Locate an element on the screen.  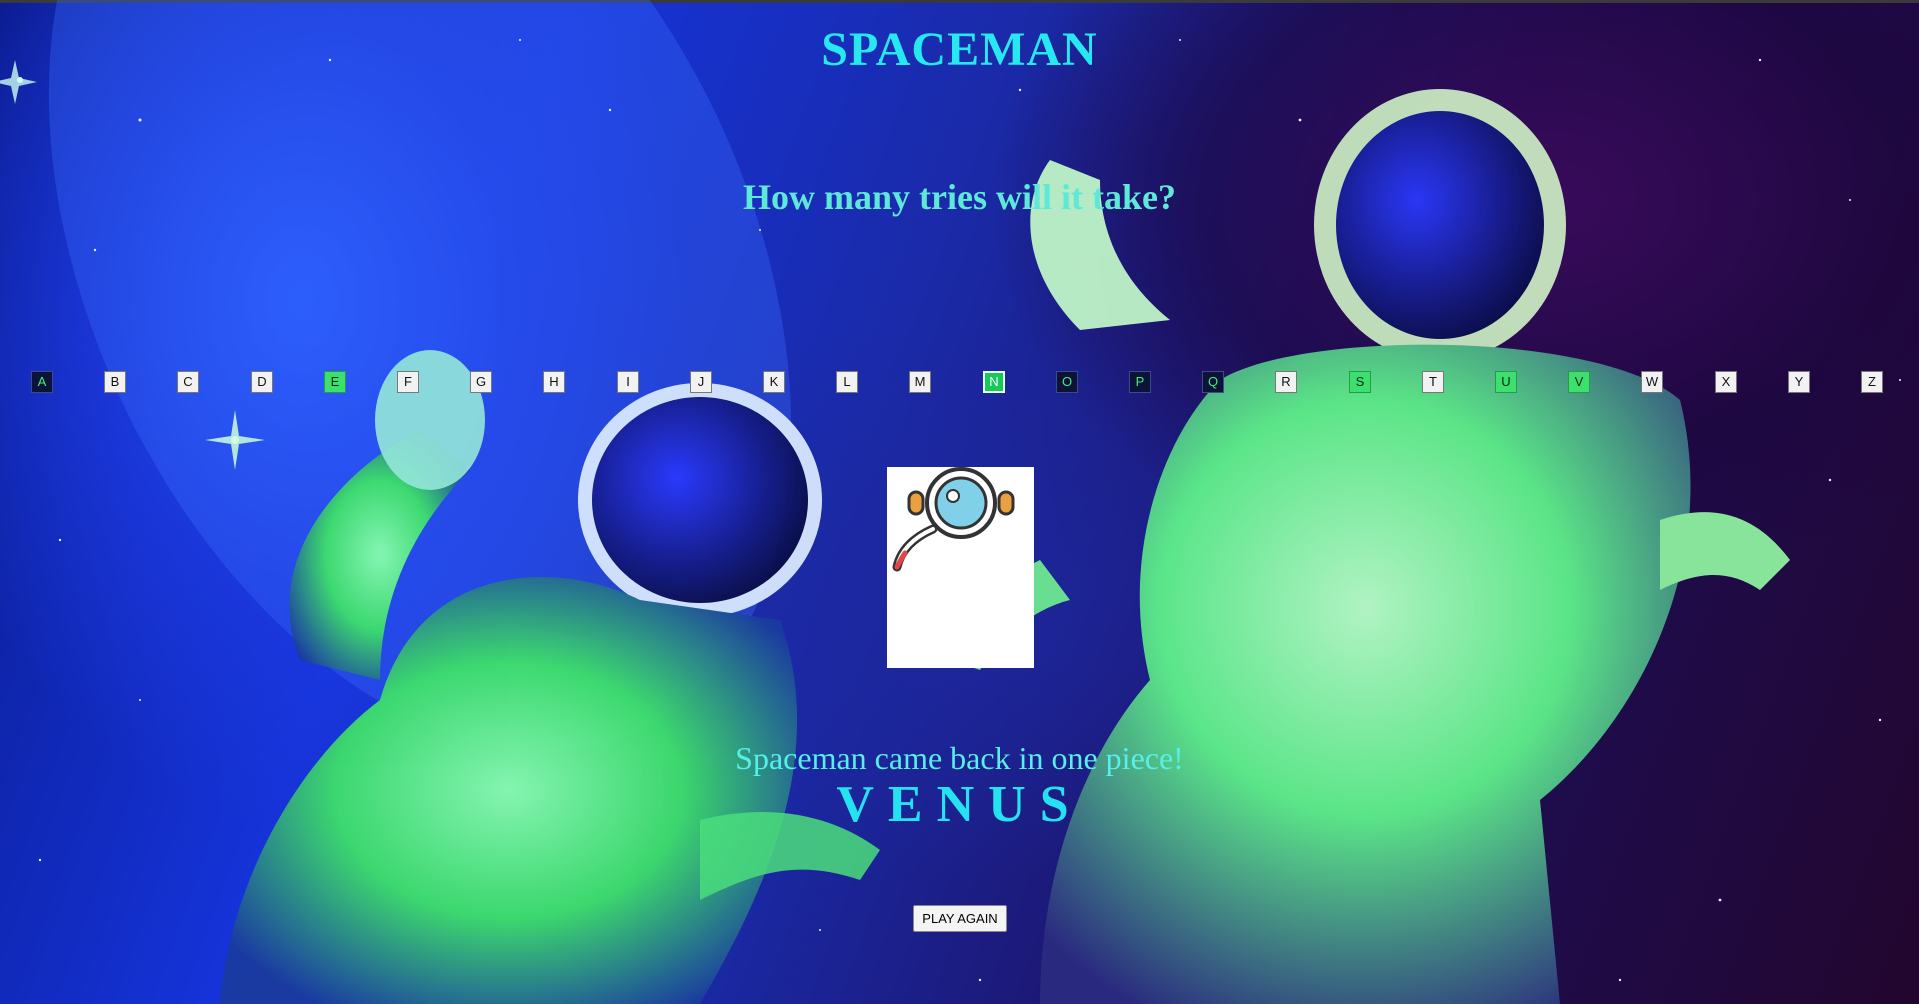
letter-key-e: E is located at coordinates (335, 382).